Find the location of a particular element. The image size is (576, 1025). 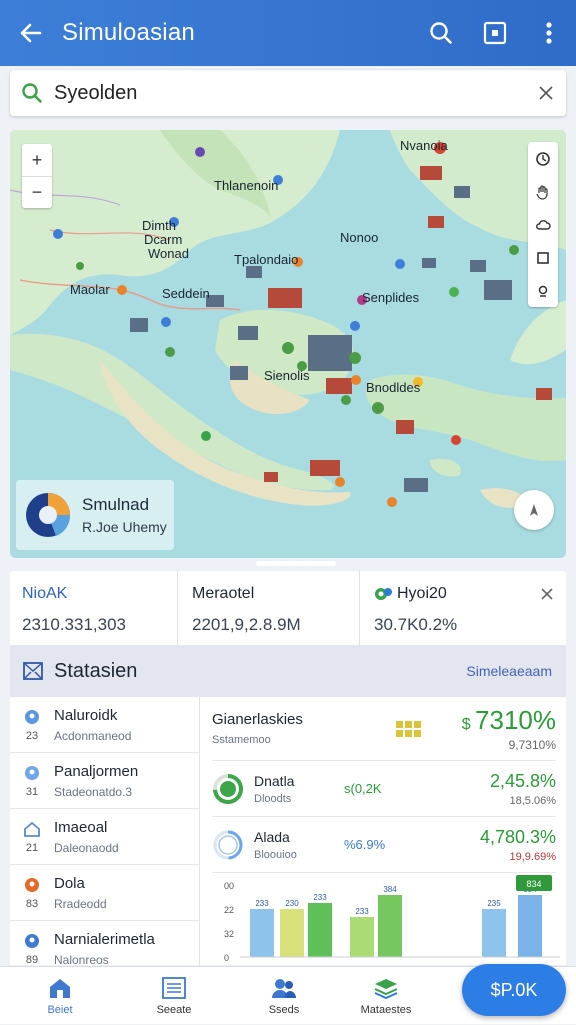

more-vert-icon is located at coordinates (549, 33).